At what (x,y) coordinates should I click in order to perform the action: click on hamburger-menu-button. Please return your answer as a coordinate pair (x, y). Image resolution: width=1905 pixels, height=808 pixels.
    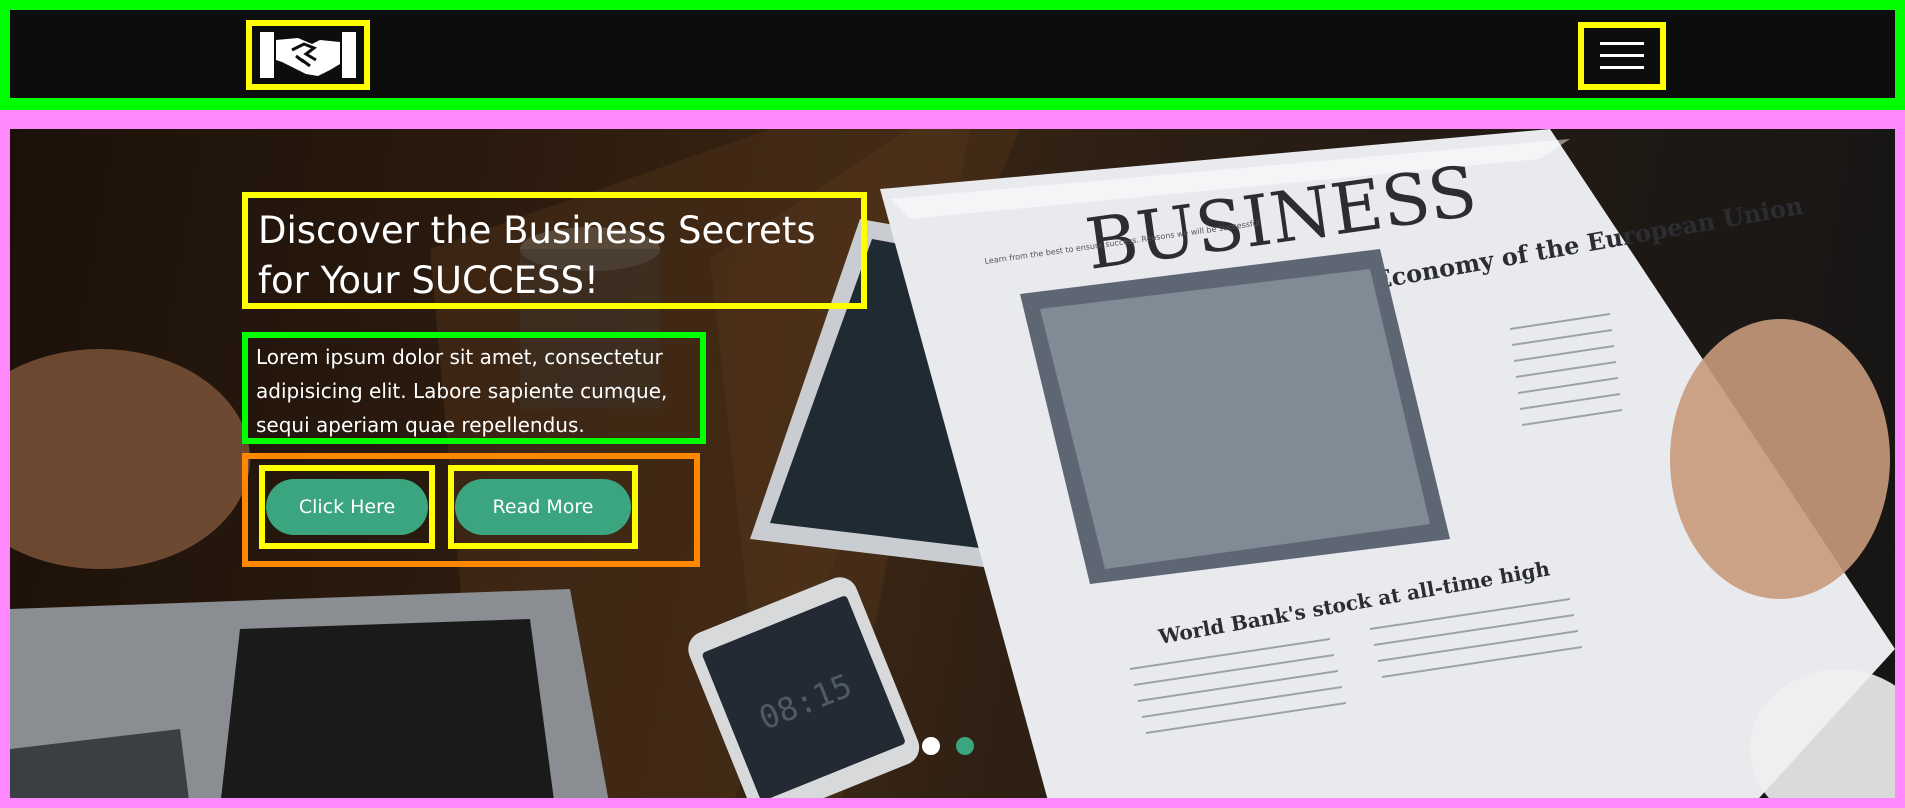
    Looking at the image, I should click on (1622, 56).